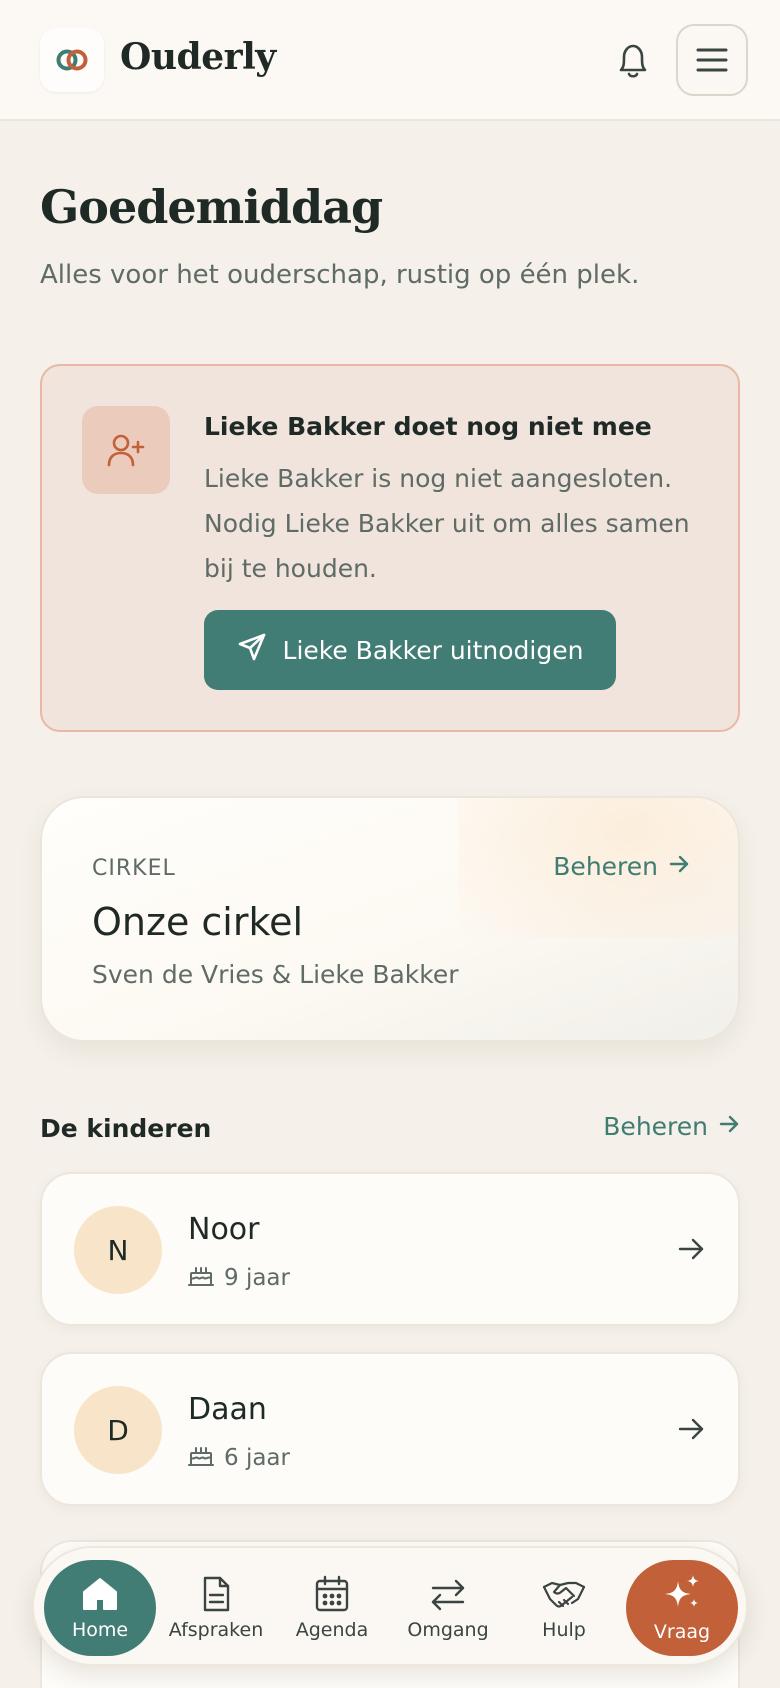  Describe the element at coordinates (332, 1594) in the screenshot. I see `calendar-icon` at that location.